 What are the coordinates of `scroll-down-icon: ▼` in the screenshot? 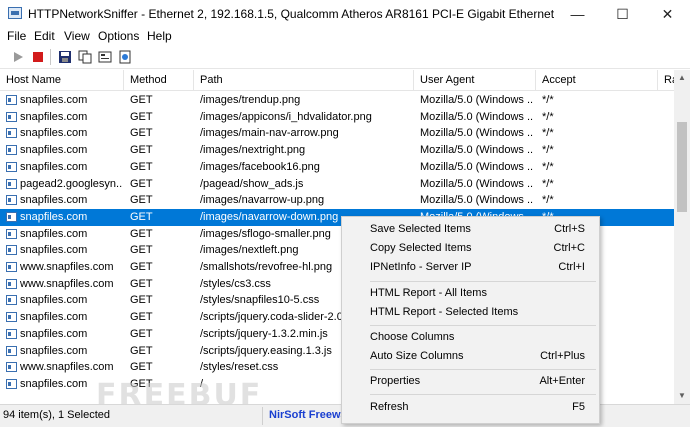 It's located at (682, 396).